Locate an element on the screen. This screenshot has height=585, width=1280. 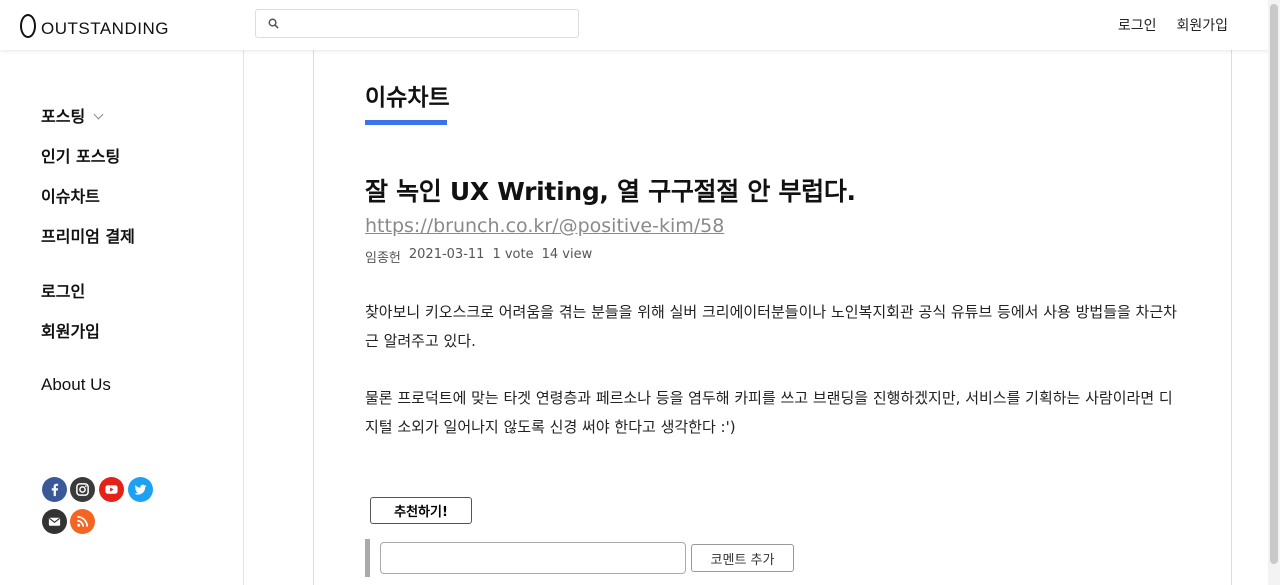
facebook-icon is located at coordinates (54, 489).